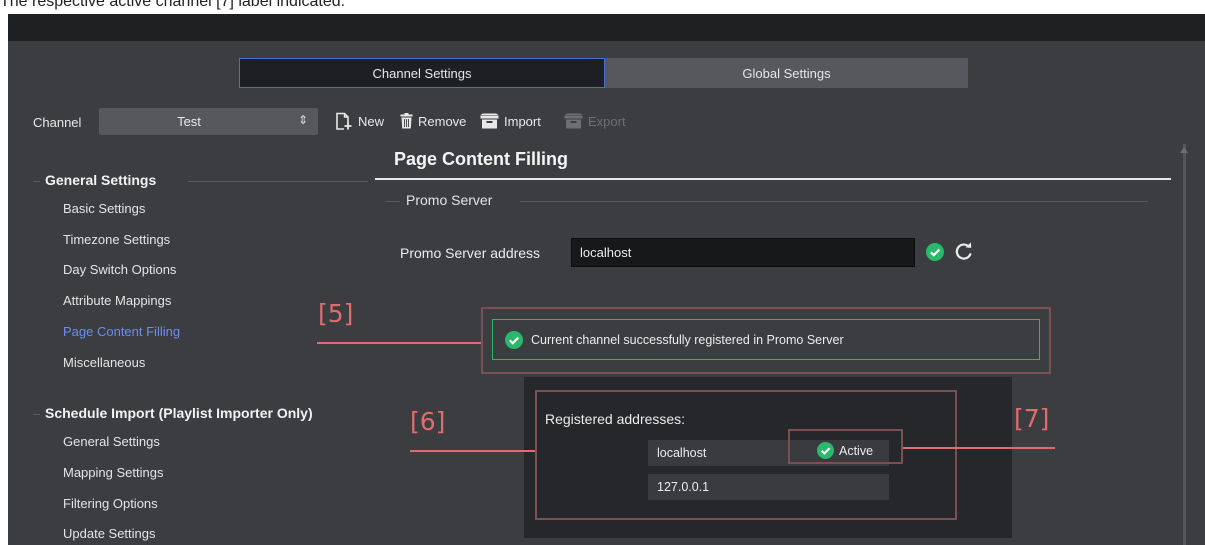 The width and height of the screenshot is (1205, 545). What do you see at coordinates (116, 239) in the screenshot?
I see `sidebar-item-timezone-settings: Timezone Settings` at bounding box center [116, 239].